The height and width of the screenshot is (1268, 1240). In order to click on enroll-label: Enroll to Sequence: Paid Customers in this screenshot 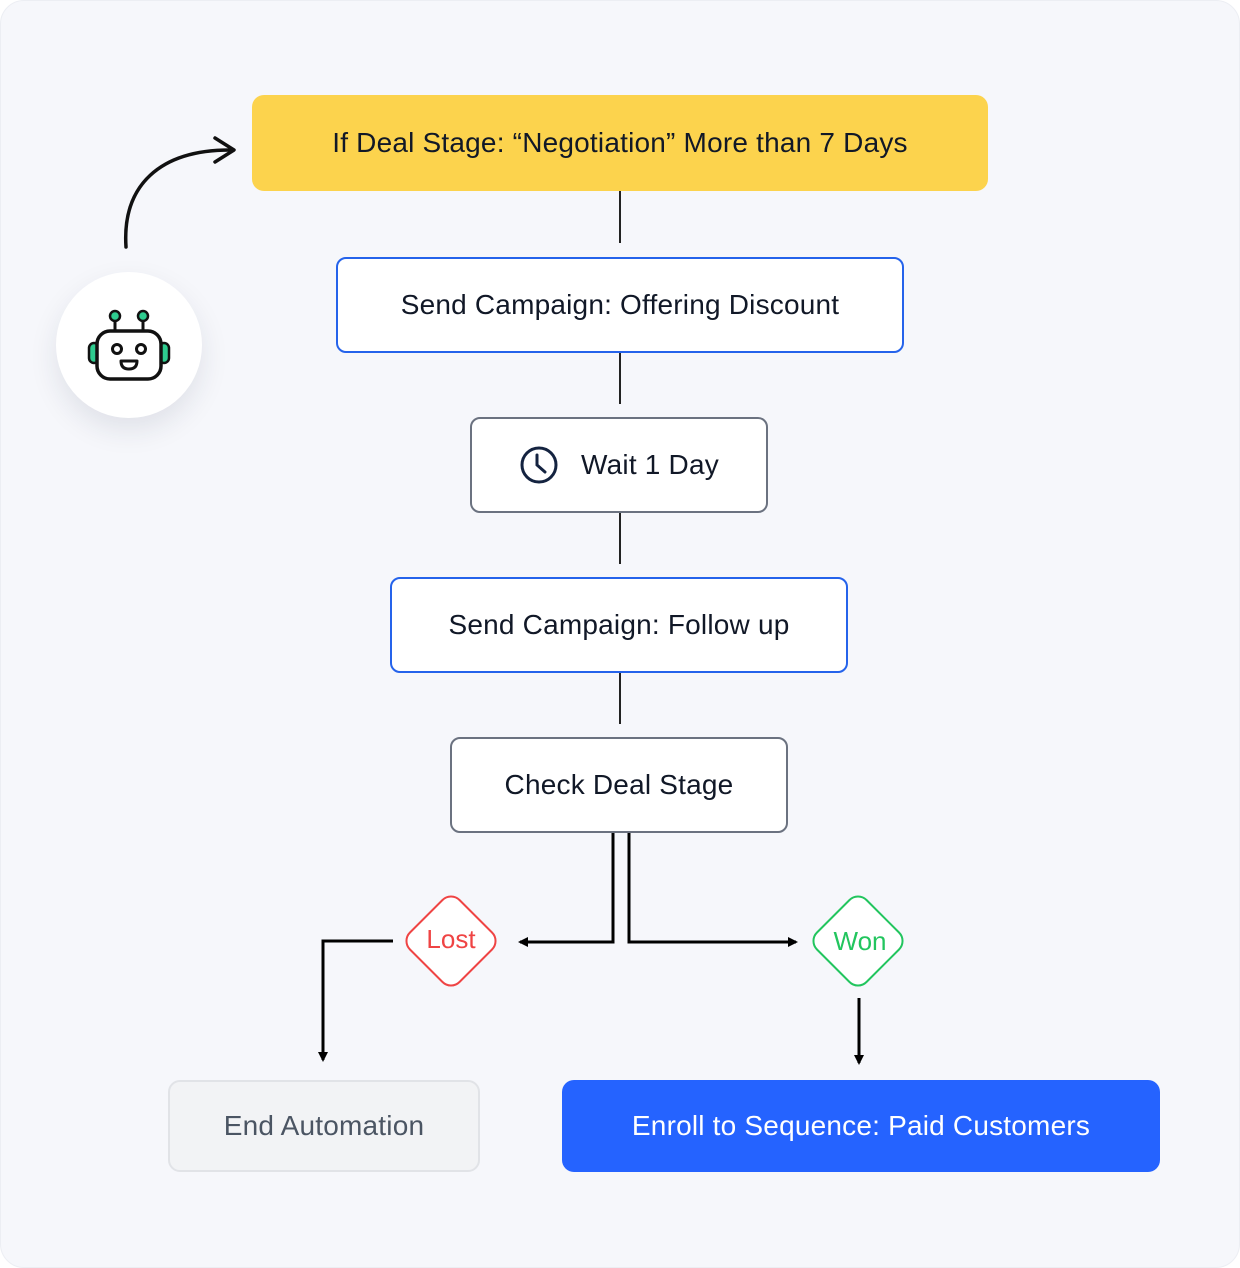, I will do `click(861, 1125)`.